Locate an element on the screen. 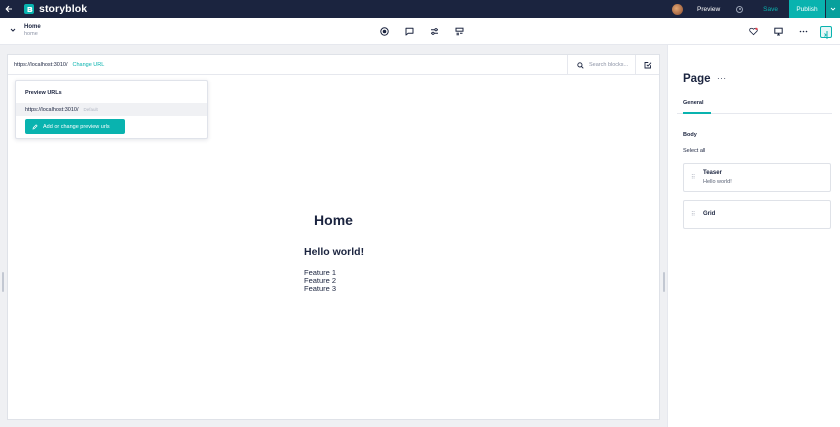 Image resolution: width=840 pixels, height=427 pixels. storyblok-logo-icon is located at coordinates (29, 9).